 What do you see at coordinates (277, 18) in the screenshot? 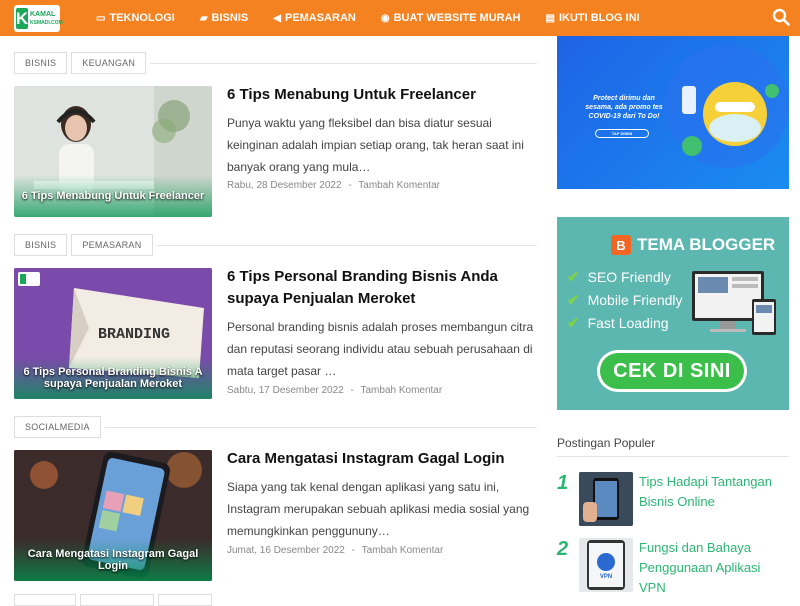
I see `megaphone-icon: ◀` at bounding box center [277, 18].